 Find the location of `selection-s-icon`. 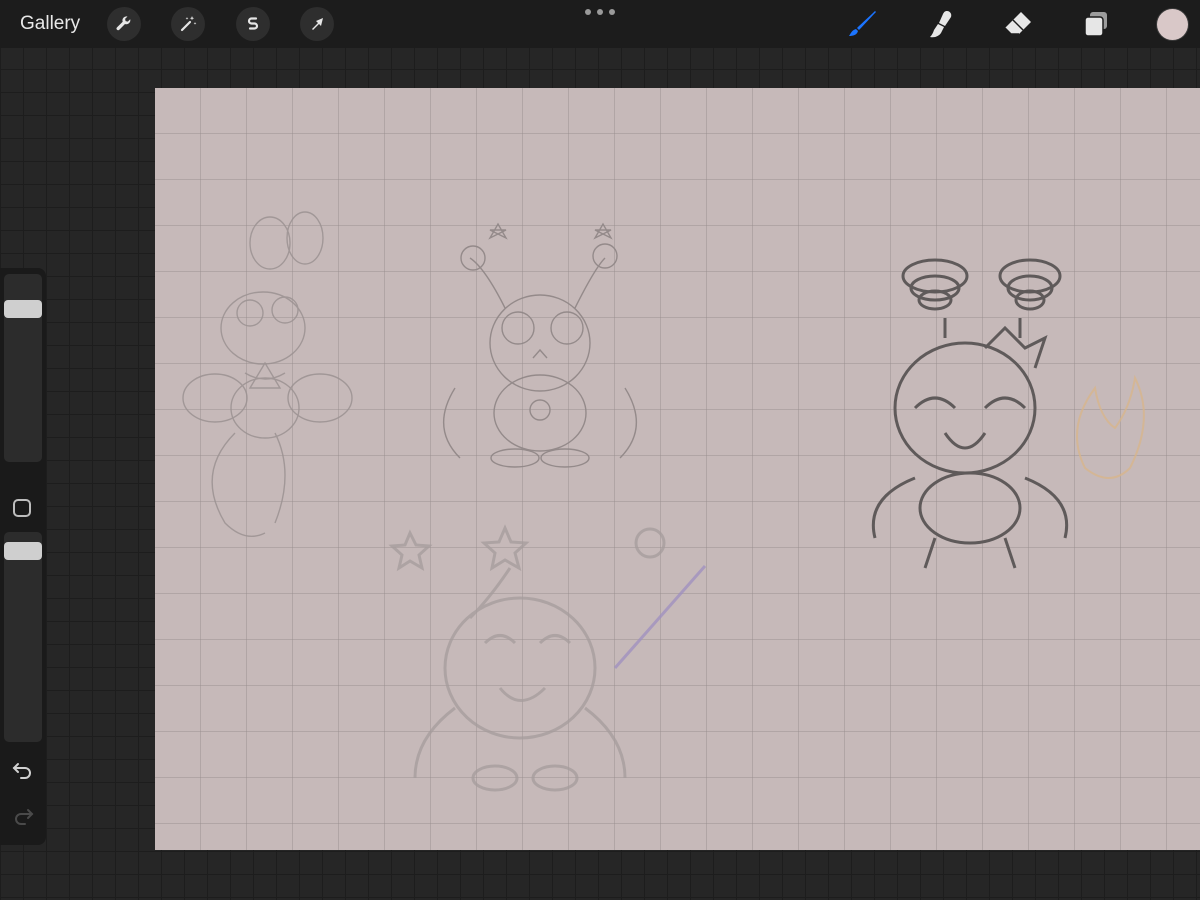

selection-s-icon is located at coordinates (253, 23).